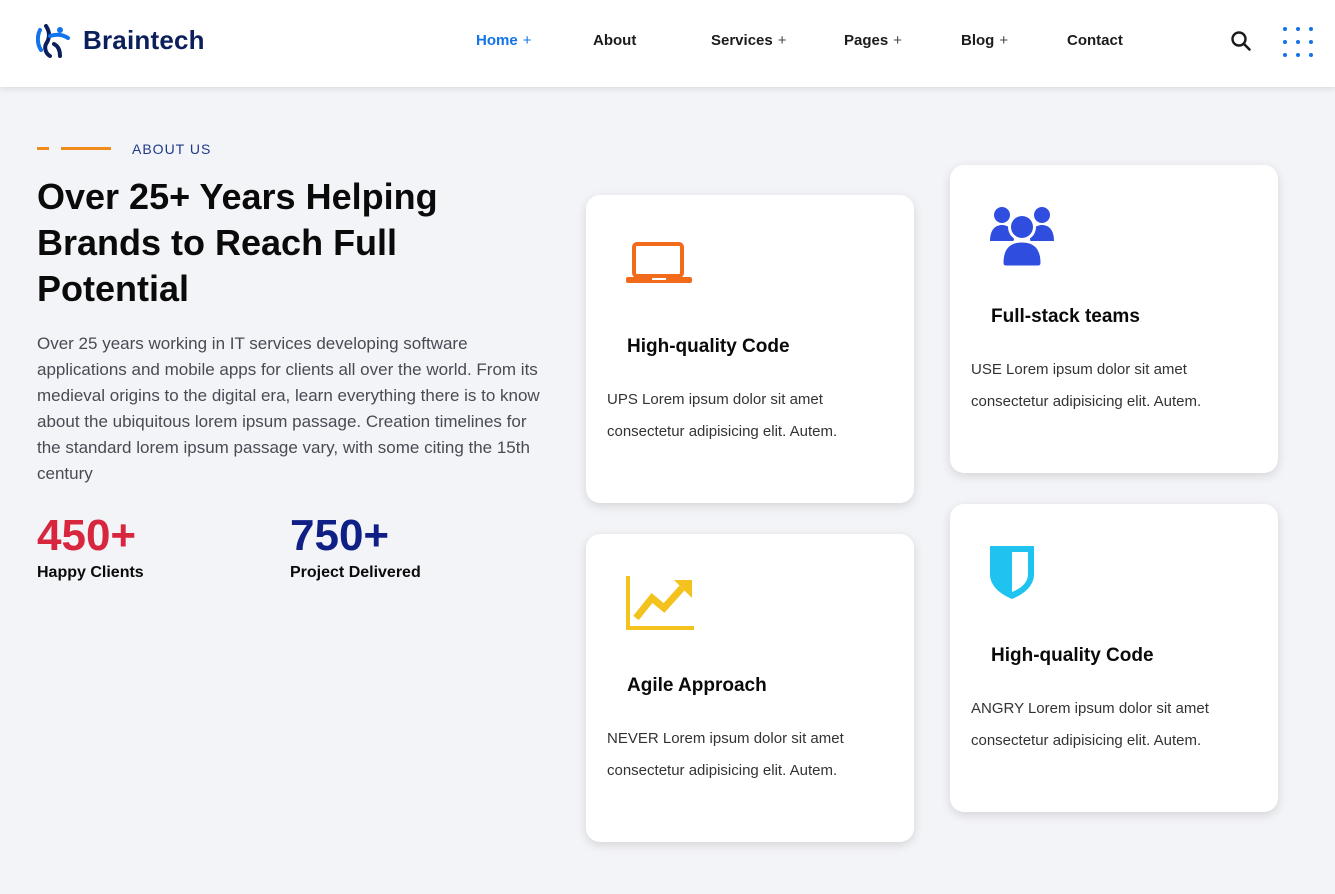  Describe the element at coordinates (172, 149) in the screenshot. I see `section-tag: ABOUT US` at that location.